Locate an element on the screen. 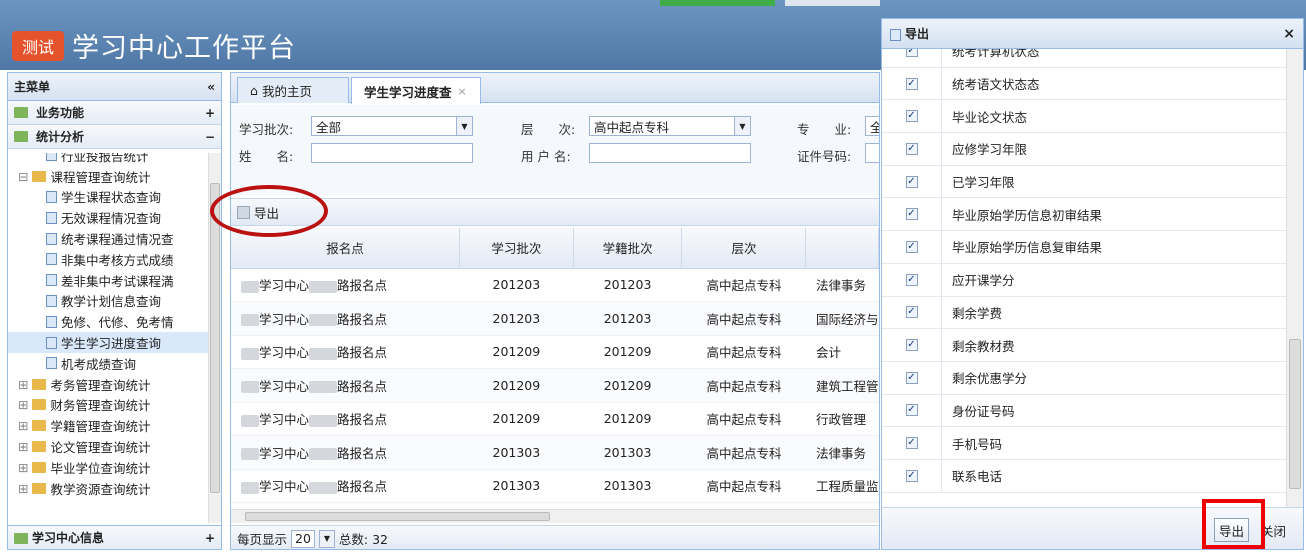  dialog-export-button: 导出 is located at coordinates (1232, 530).